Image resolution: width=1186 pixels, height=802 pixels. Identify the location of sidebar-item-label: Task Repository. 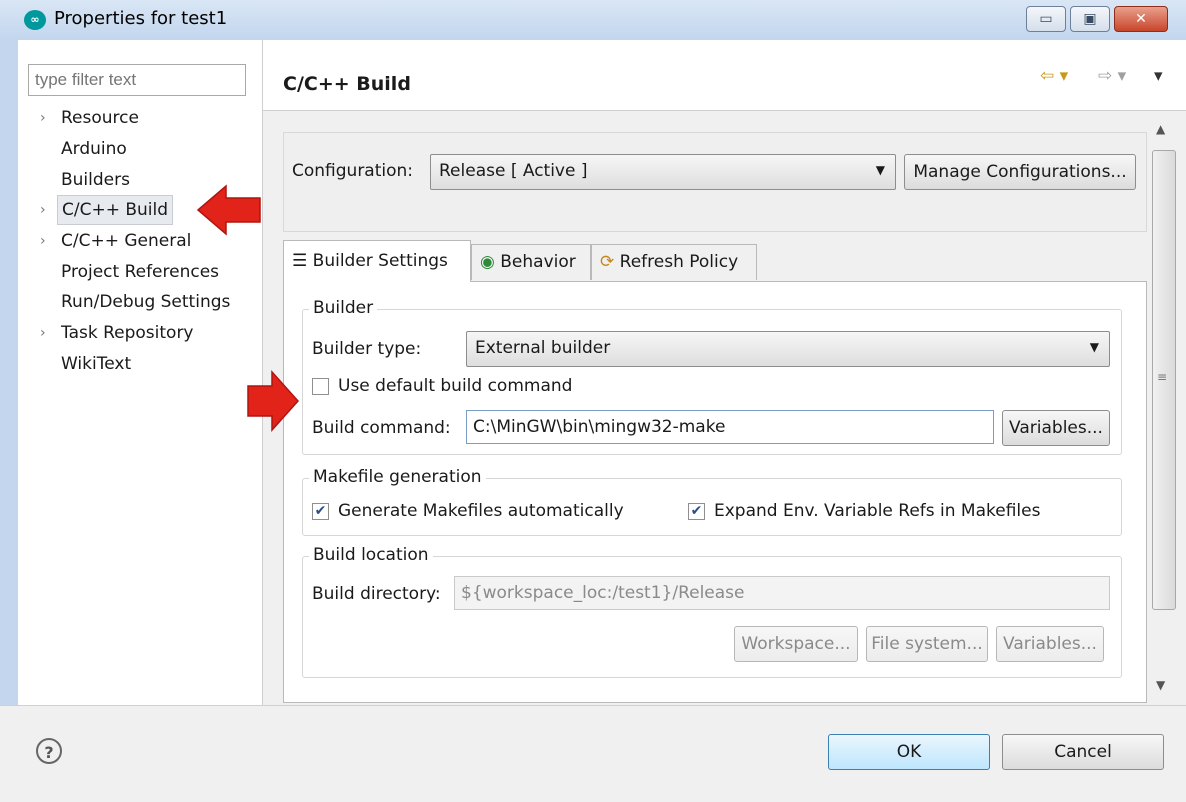
(127, 333).